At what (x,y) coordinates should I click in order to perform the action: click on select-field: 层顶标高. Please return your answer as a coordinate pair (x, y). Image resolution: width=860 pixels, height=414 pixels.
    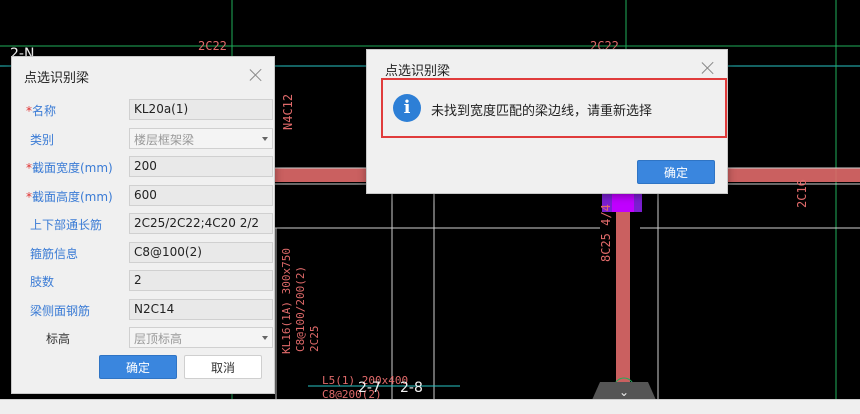
    Looking at the image, I should click on (201, 337).